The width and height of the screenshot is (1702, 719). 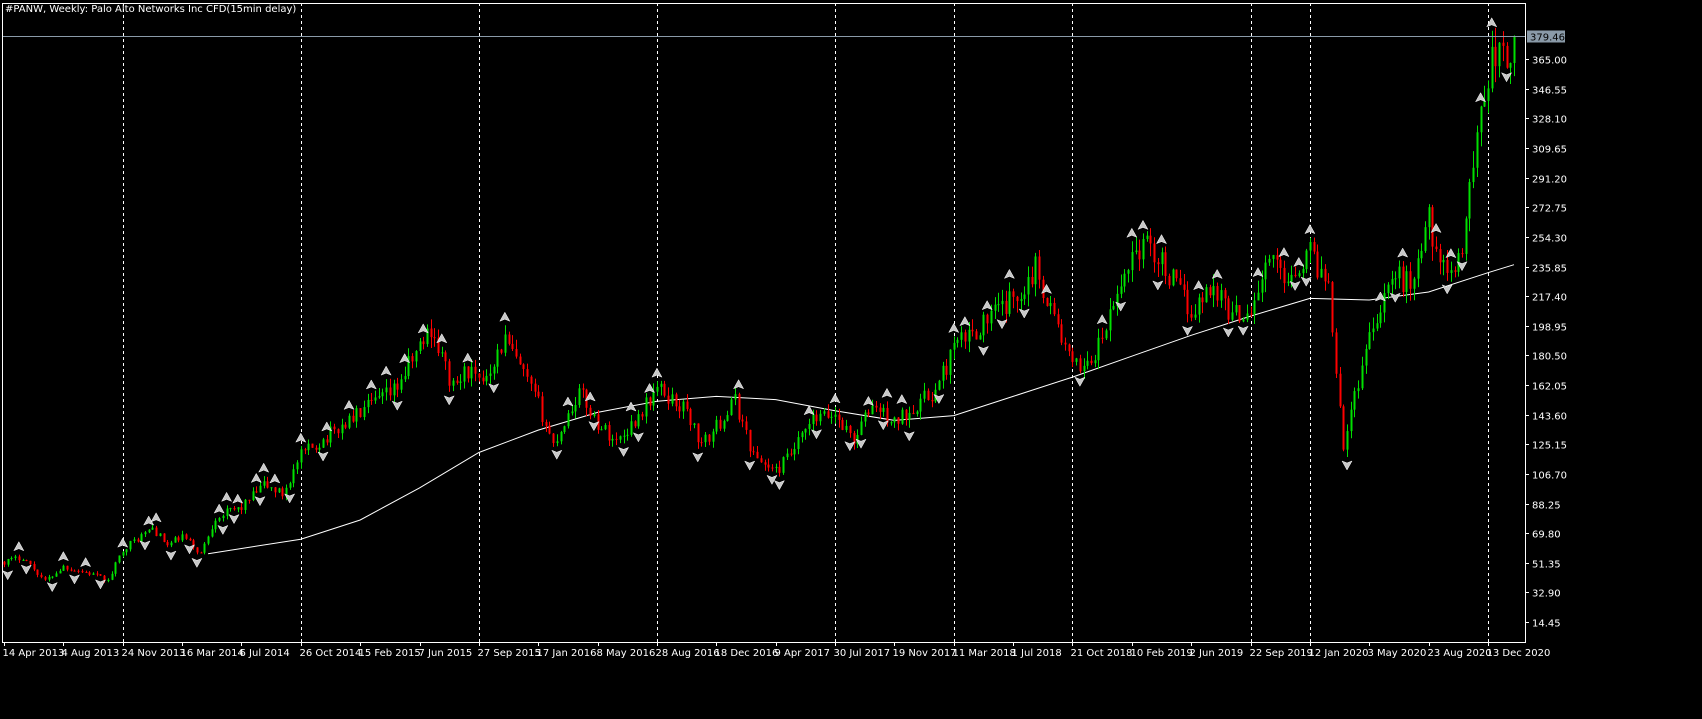 I want to click on y-tick-label: 14.45, so click(x=1546, y=624).